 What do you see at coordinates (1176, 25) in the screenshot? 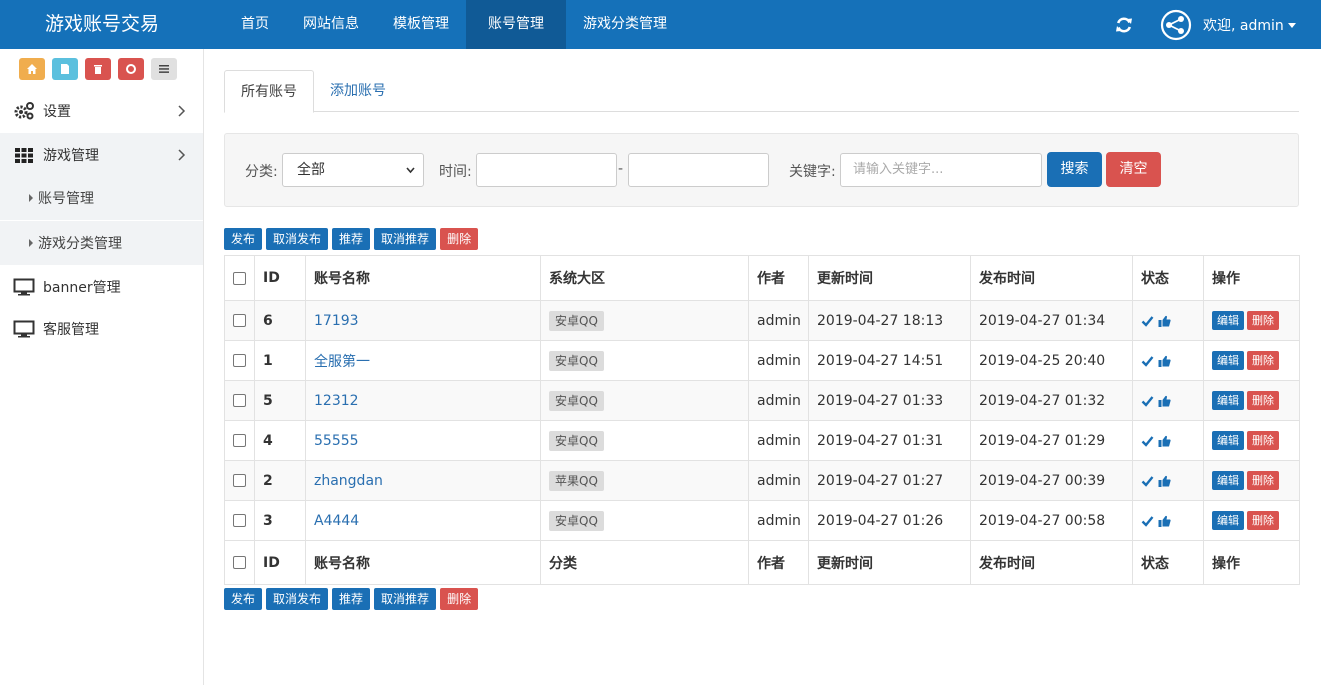
I see `user-logo-icon` at bounding box center [1176, 25].